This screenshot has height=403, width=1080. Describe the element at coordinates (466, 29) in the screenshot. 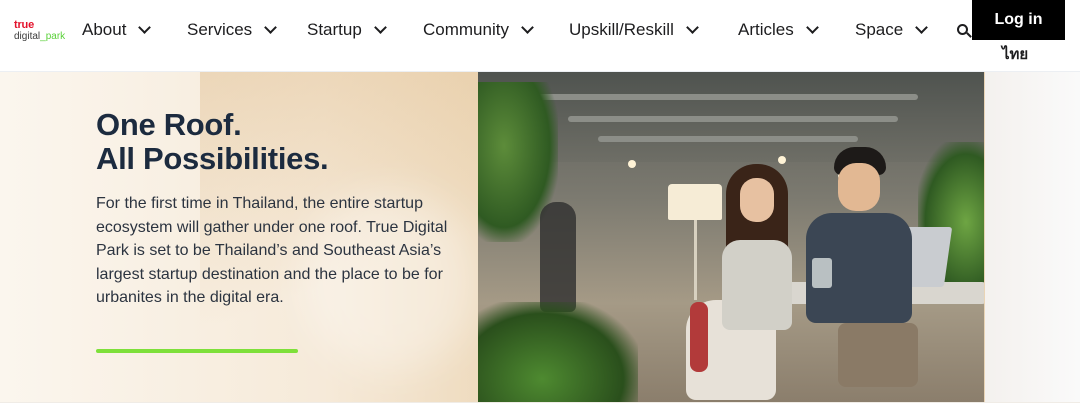

I see `nav-label-community: Community` at that location.